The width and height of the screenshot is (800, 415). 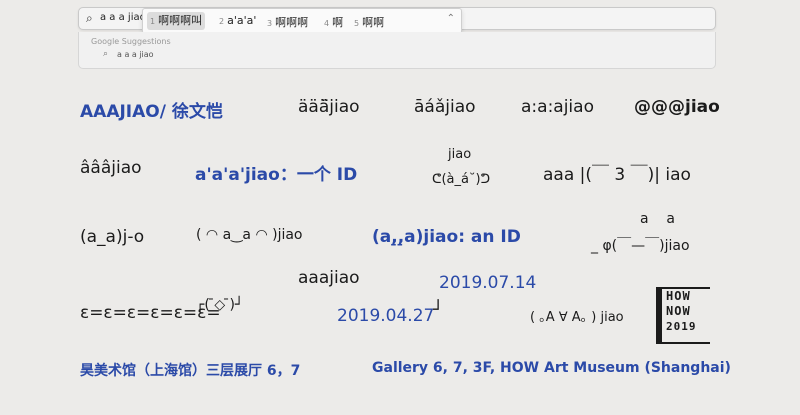 I want to click on name-variant: ┌( ̄◇ ̄)┘, so click(x=220, y=305).